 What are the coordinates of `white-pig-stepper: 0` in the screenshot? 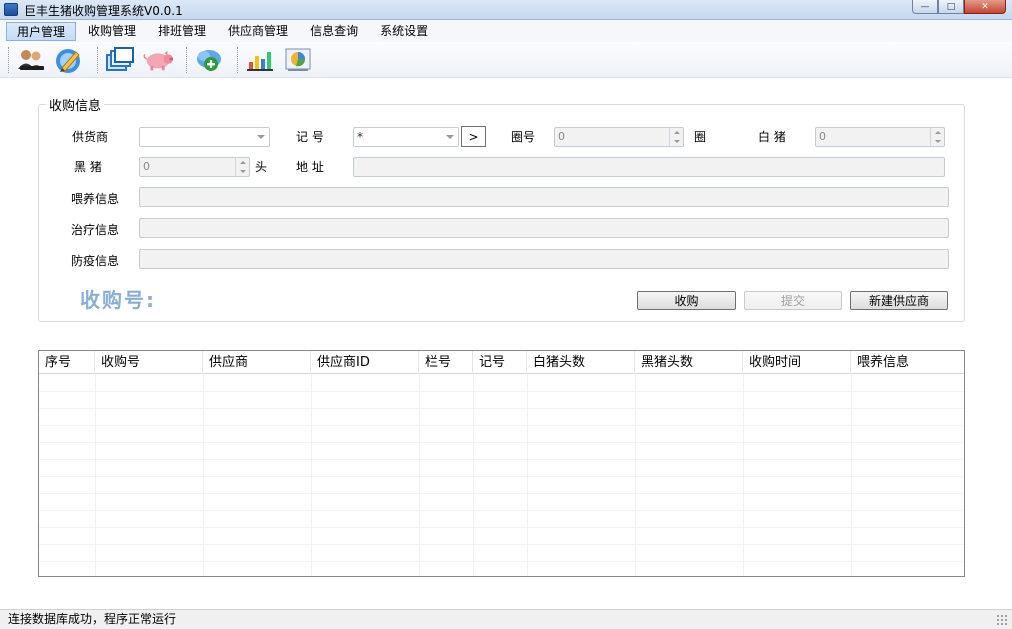 It's located at (880, 137).